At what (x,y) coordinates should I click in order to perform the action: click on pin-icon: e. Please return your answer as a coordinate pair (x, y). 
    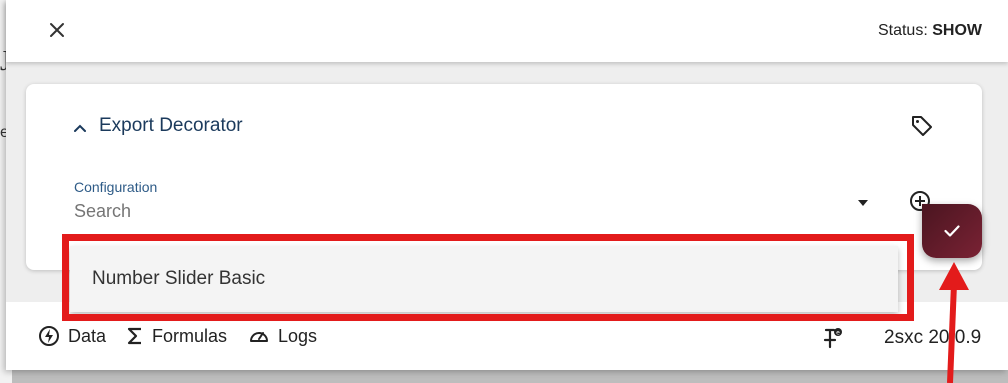
    Looking at the image, I should click on (832, 338).